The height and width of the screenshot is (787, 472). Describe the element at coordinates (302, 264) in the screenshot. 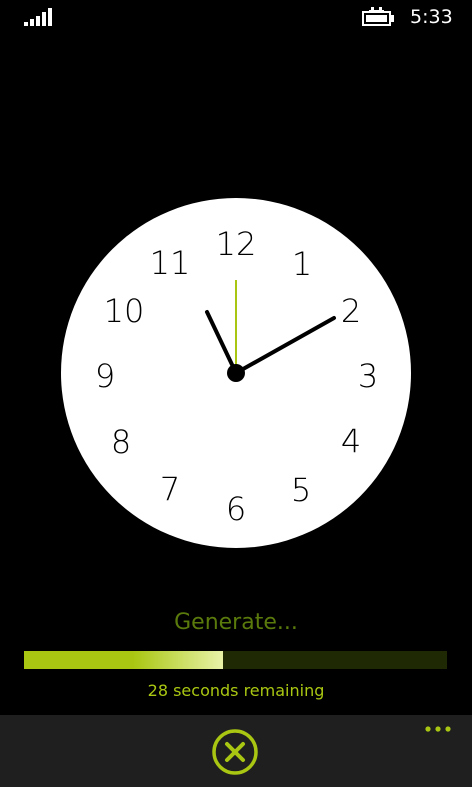

I see `clock-numeral-1: 1` at that location.